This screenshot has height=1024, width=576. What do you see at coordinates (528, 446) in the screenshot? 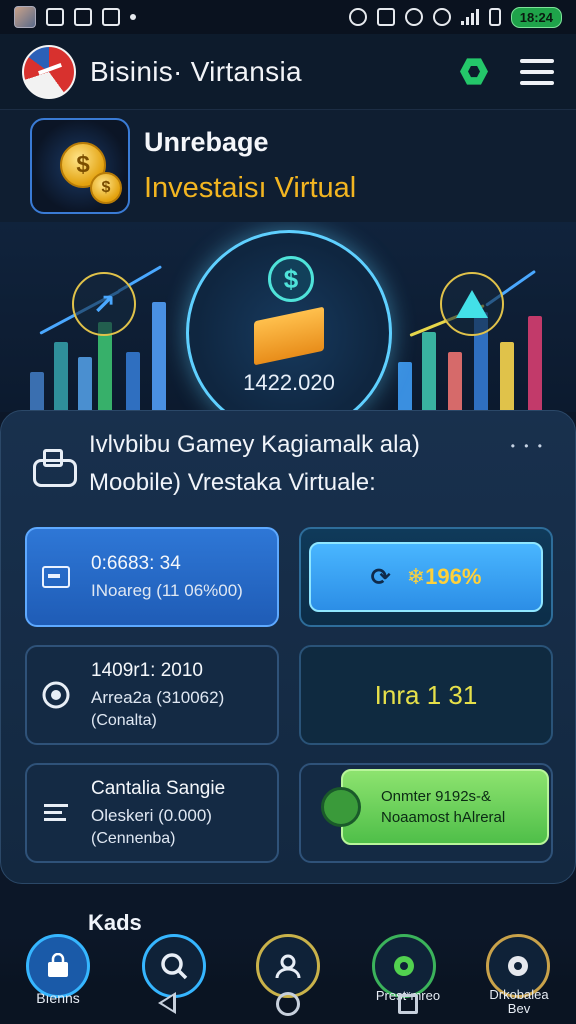
I see `card-more-icon: • • •` at bounding box center [528, 446].